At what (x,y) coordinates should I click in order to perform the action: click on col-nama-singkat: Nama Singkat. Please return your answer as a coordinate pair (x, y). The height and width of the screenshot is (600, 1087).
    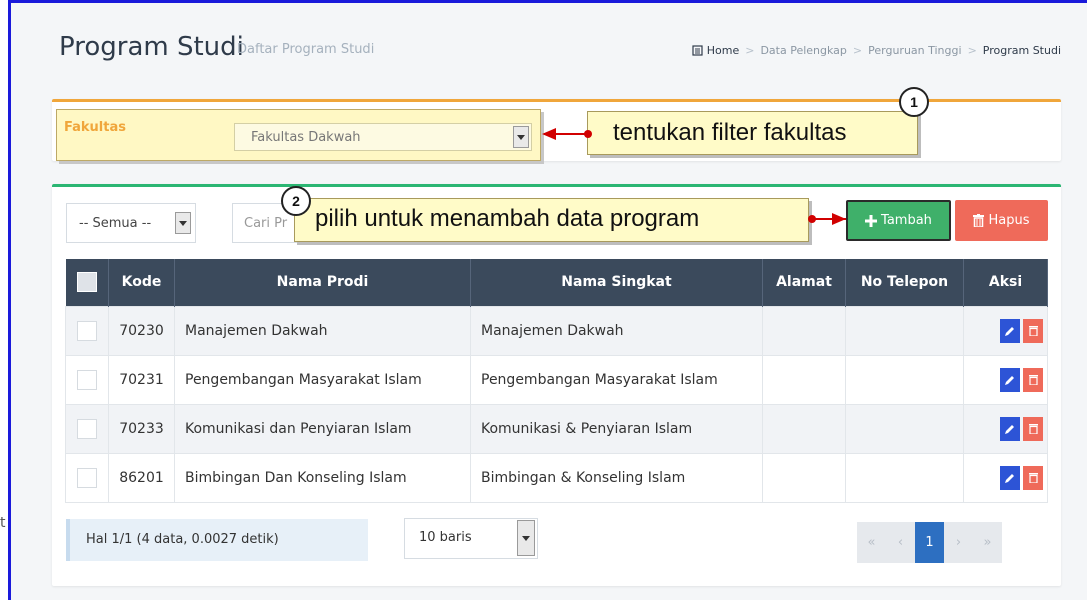
    Looking at the image, I should click on (616, 282).